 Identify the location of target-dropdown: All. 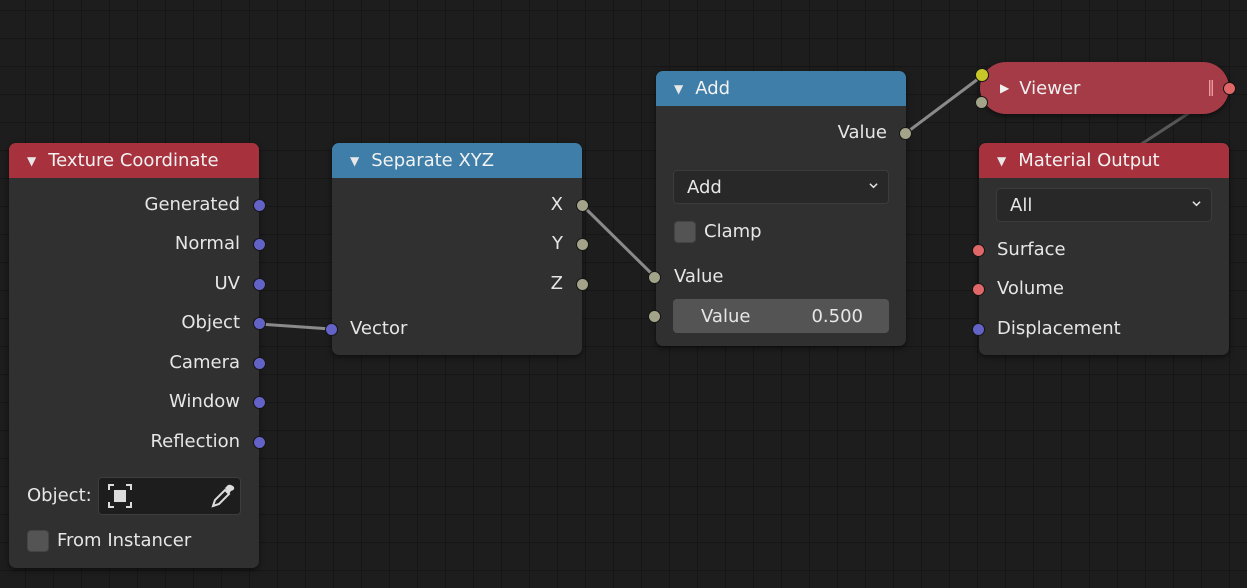
(1104, 205).